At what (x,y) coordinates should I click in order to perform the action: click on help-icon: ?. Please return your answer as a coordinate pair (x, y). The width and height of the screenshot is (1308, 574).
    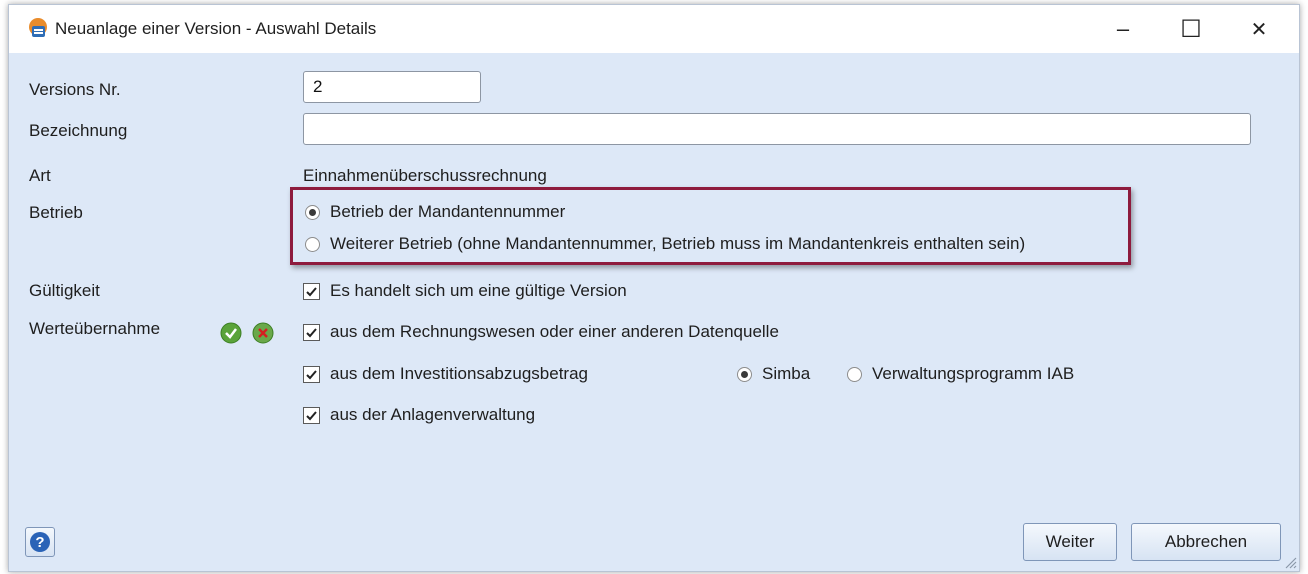
    Looking at the image, I should click on (40, 542).